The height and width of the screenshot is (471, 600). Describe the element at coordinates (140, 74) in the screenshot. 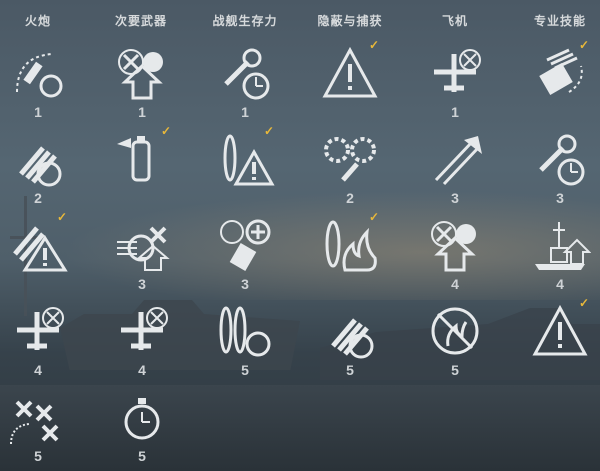

I see `aa-gun-skill-icon` at that location.